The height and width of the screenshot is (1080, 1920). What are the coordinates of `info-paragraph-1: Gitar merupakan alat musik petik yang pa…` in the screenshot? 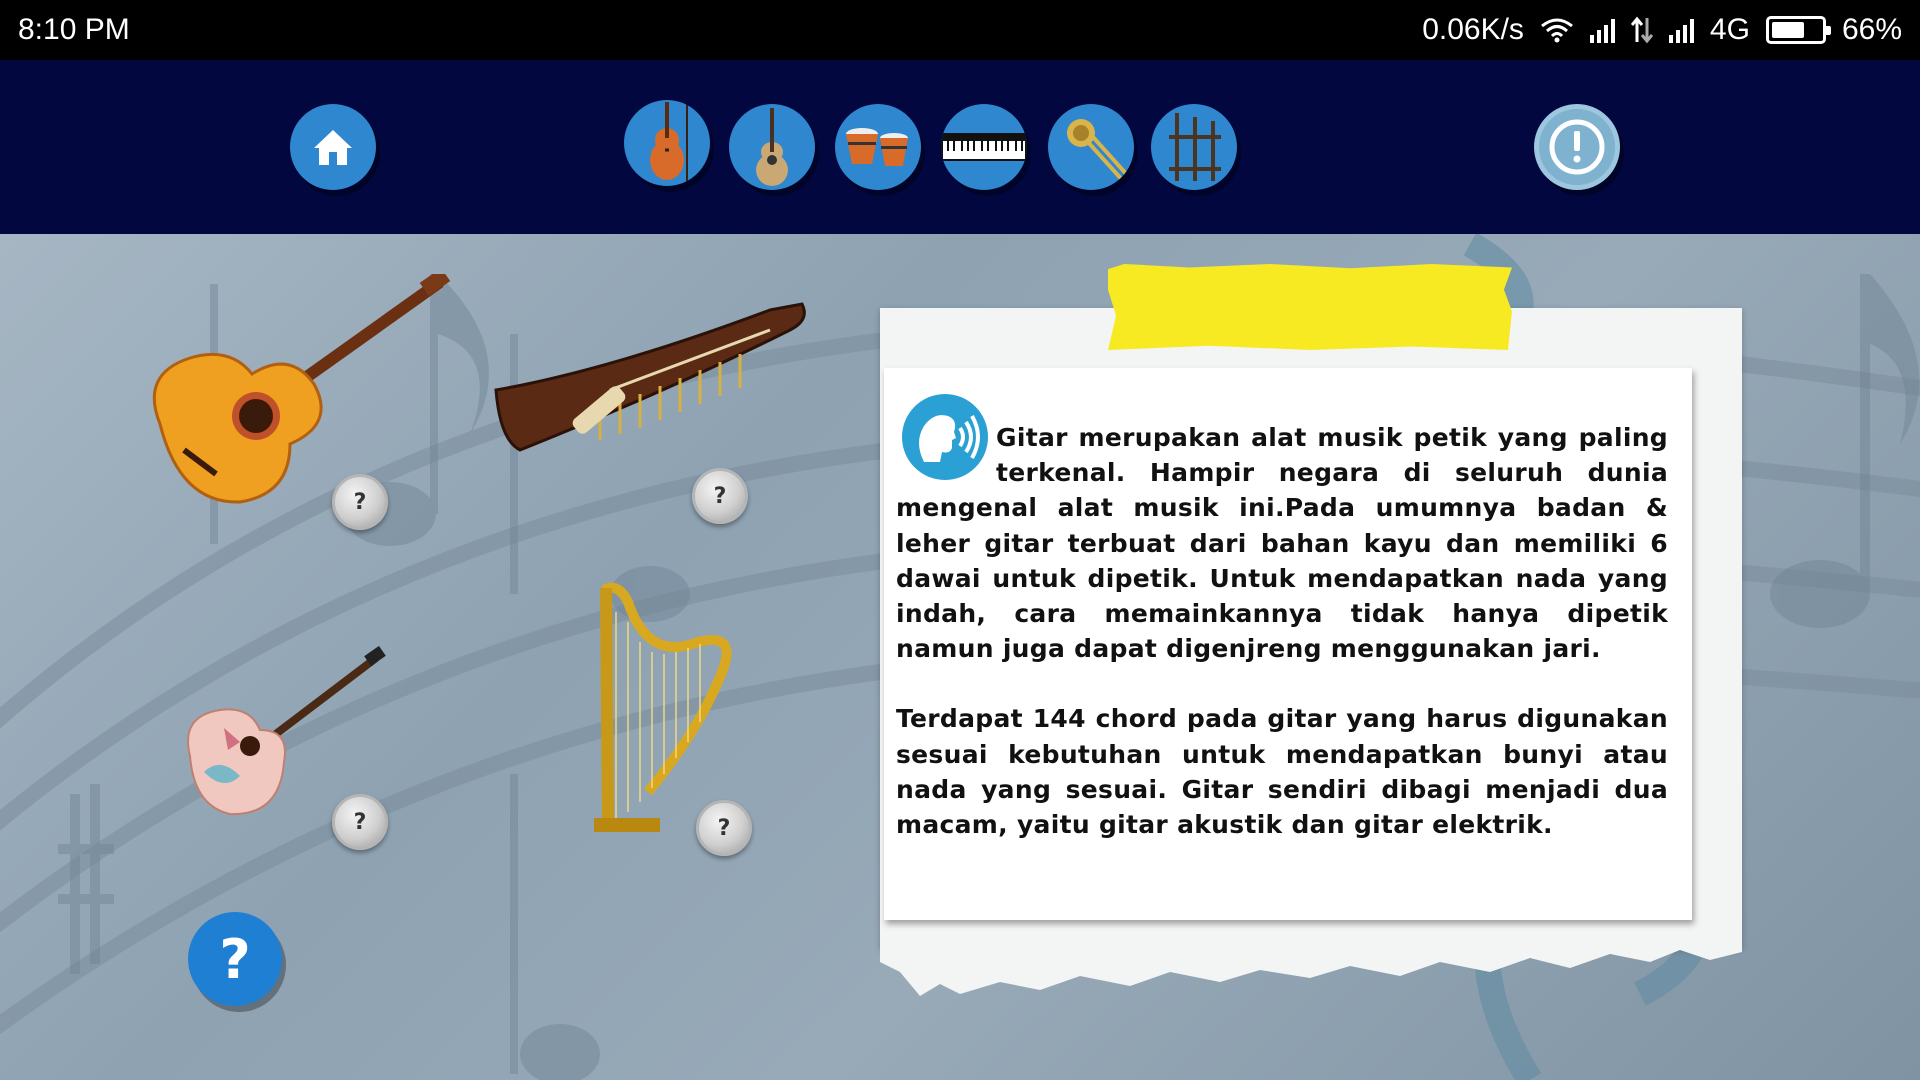 It's located at (1282, 543).